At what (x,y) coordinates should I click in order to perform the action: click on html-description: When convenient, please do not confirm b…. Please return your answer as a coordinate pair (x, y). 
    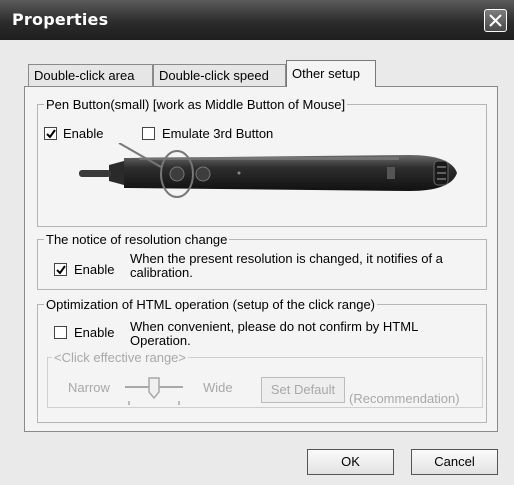
    Looking at the image, I should click on (274, 333).